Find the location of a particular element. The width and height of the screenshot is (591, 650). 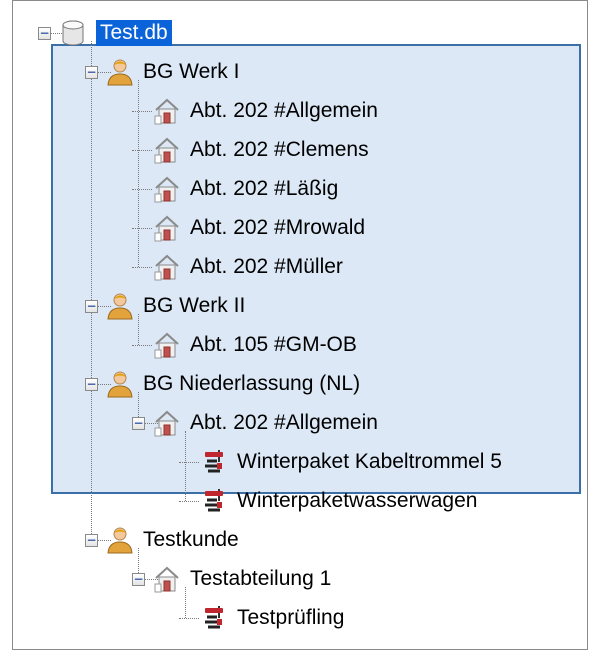

tree-leaf-node: Abt. 202 #Müller is located at coordinates (247, 267).